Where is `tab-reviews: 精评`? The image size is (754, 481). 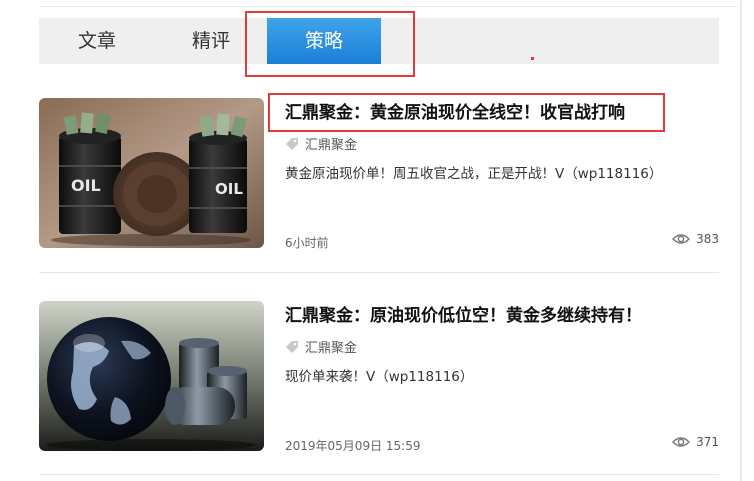 tab-reviews: 精评 is located at coordinates (211, 41).